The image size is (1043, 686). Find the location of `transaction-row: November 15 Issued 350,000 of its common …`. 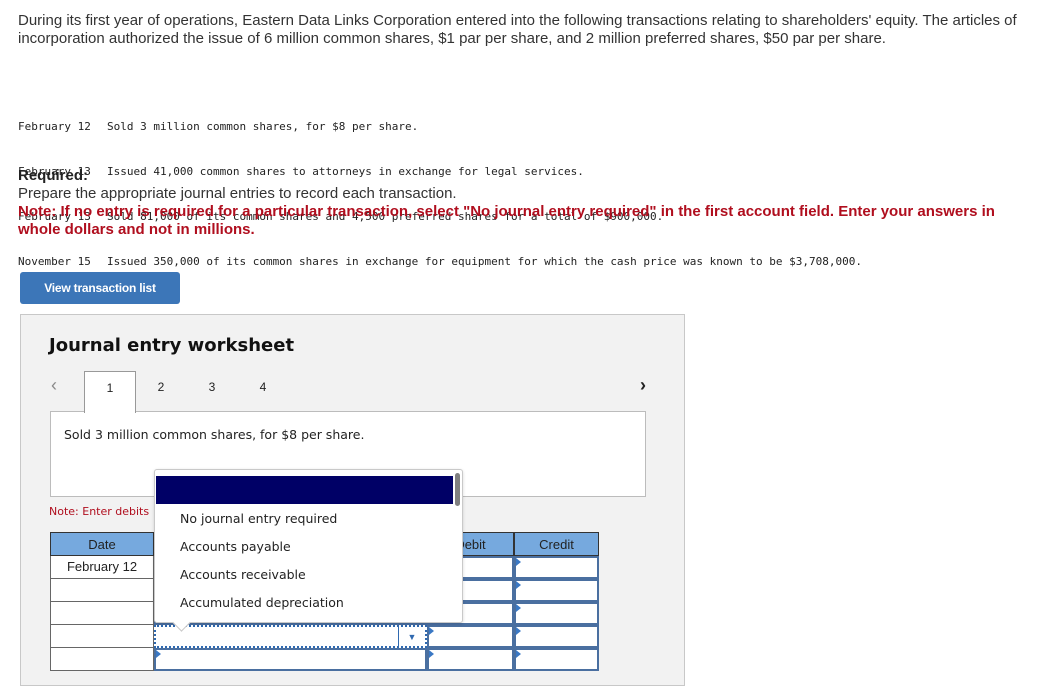

transaction-row: November 15 Issued 350,000 of its common … is located at coordinates (440, 261).